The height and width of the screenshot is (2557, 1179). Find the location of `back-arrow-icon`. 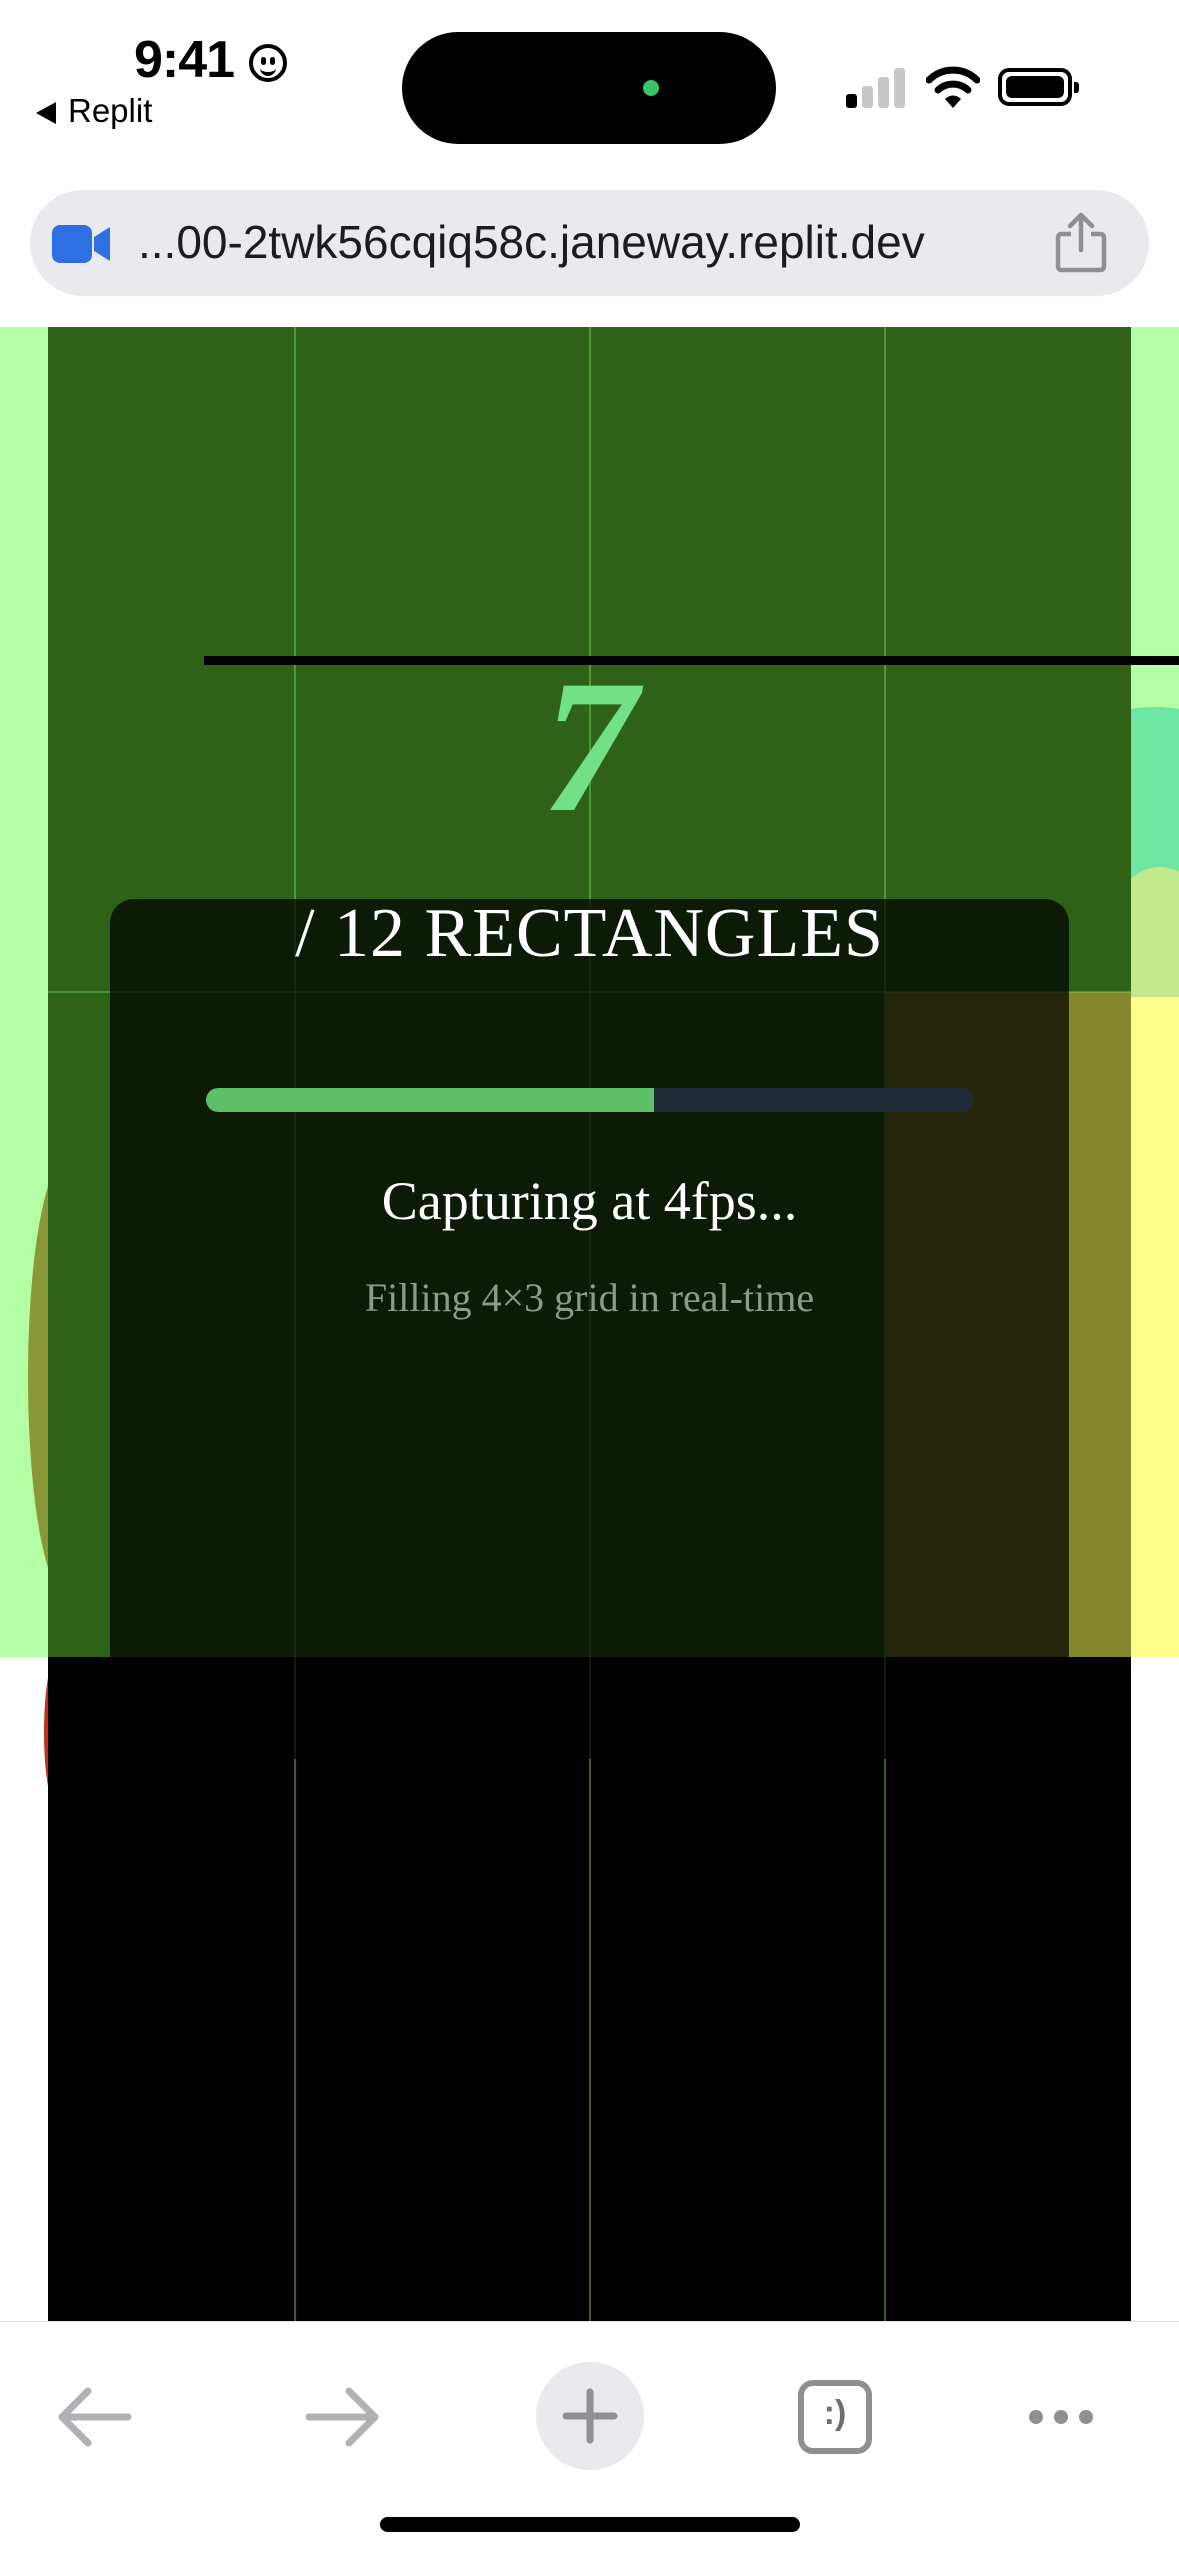

back-arrow-icon is located at coordinates (95, 2417).